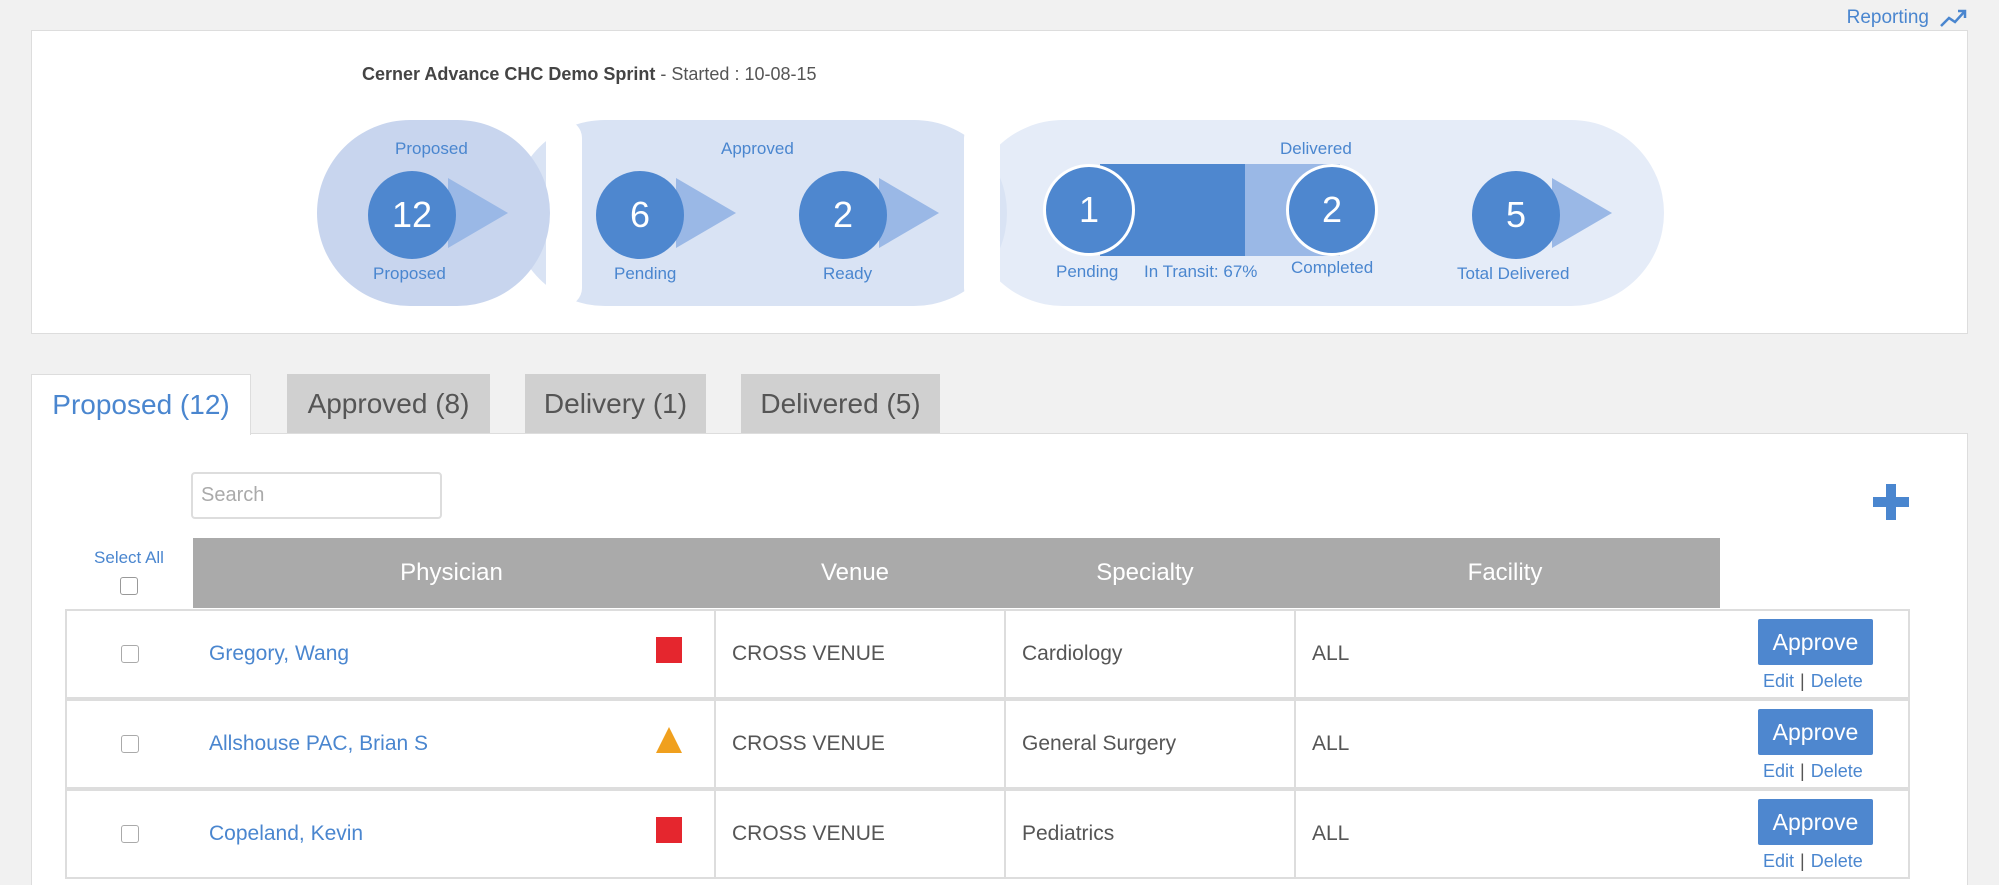 This screenshot has width=1999, height=885. What do you see at coordinates (1087, 271) in the screenshot?
I see `delivered-pending-label: Pending` at bounding box center [1087, 271].